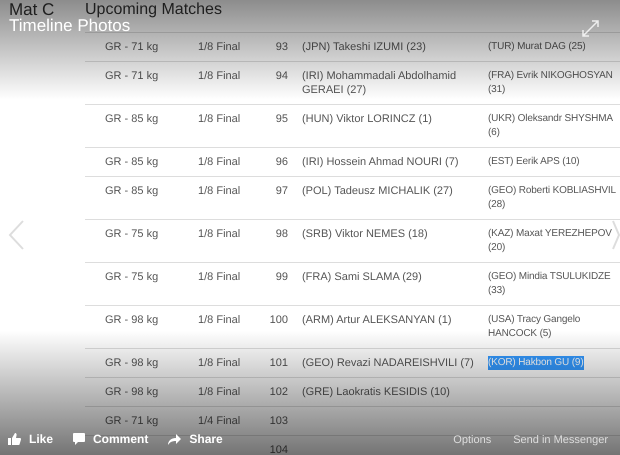 This screenshot has height=455, width=620. What do you see at coordinates (550, 126) in the screenshot?
I see `wrestler-cell: (UKR) Oleksandr SHYSHMA (6)` at bounding box center [550, 126].